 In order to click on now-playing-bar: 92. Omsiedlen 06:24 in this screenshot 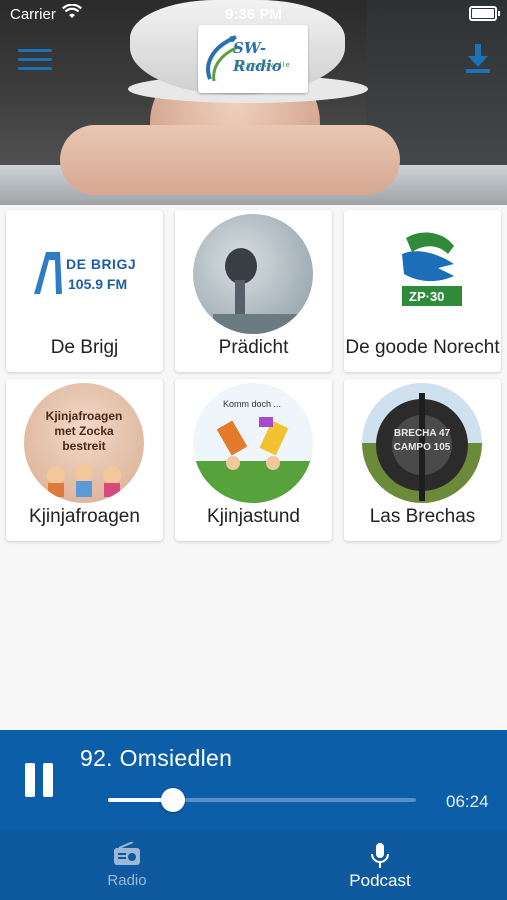, I will do `click(253, 780)`.